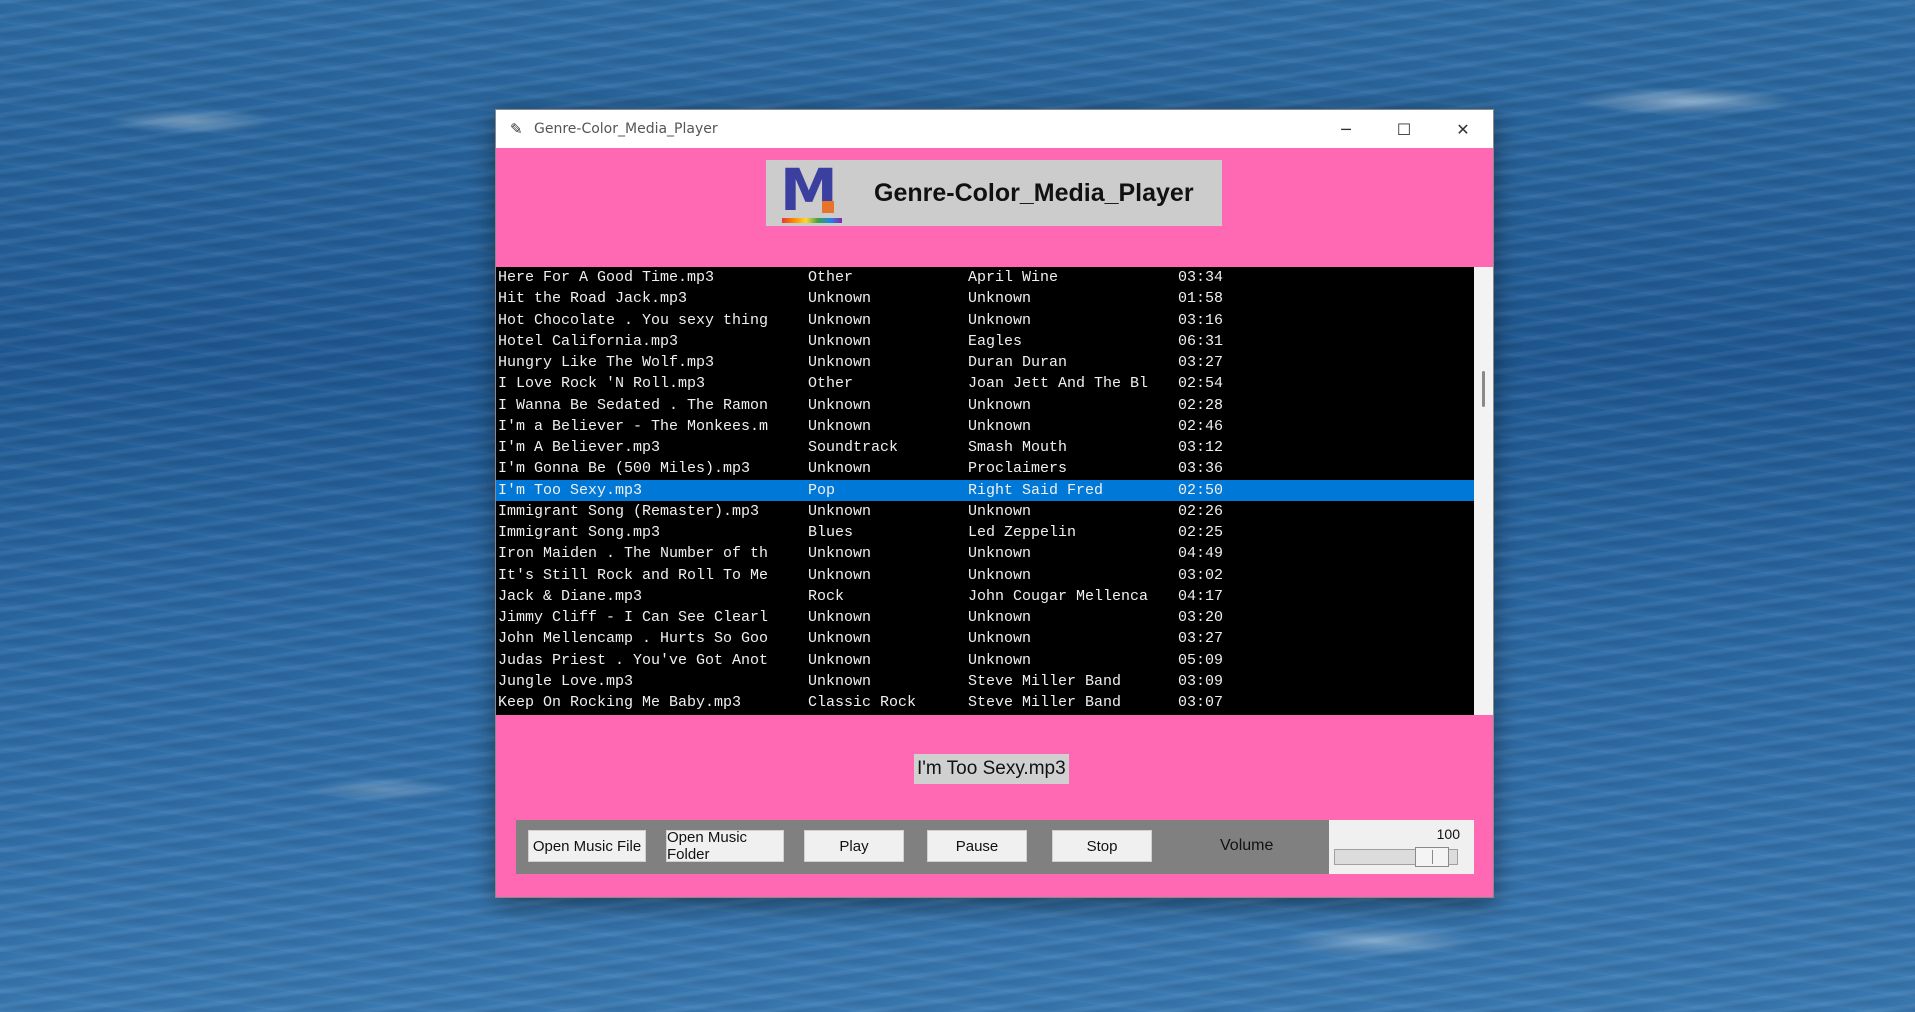  Describe the element at coordinates (633, 660) in the screenshot. I see `track-file-name: Judas Priest . You've Got Anot` at that location.